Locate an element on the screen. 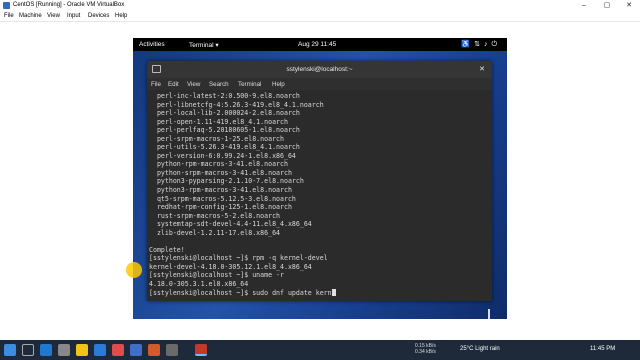  word-icon is located at coordinates (136, 350).